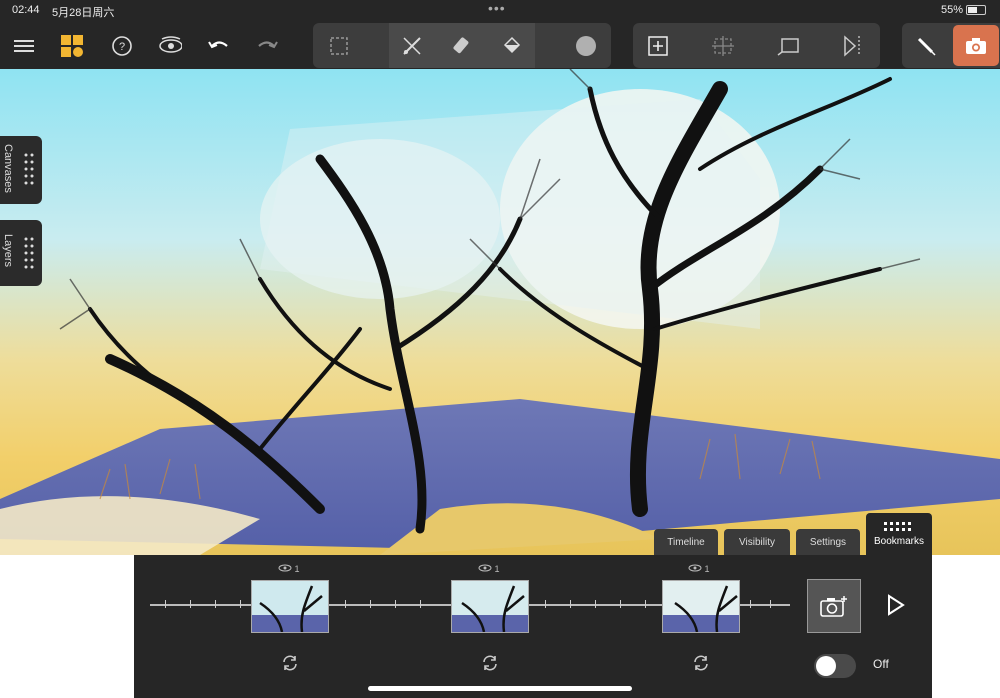 The image size is (1000, 698). I want to click on help-icon: ?, so click(122, 46).